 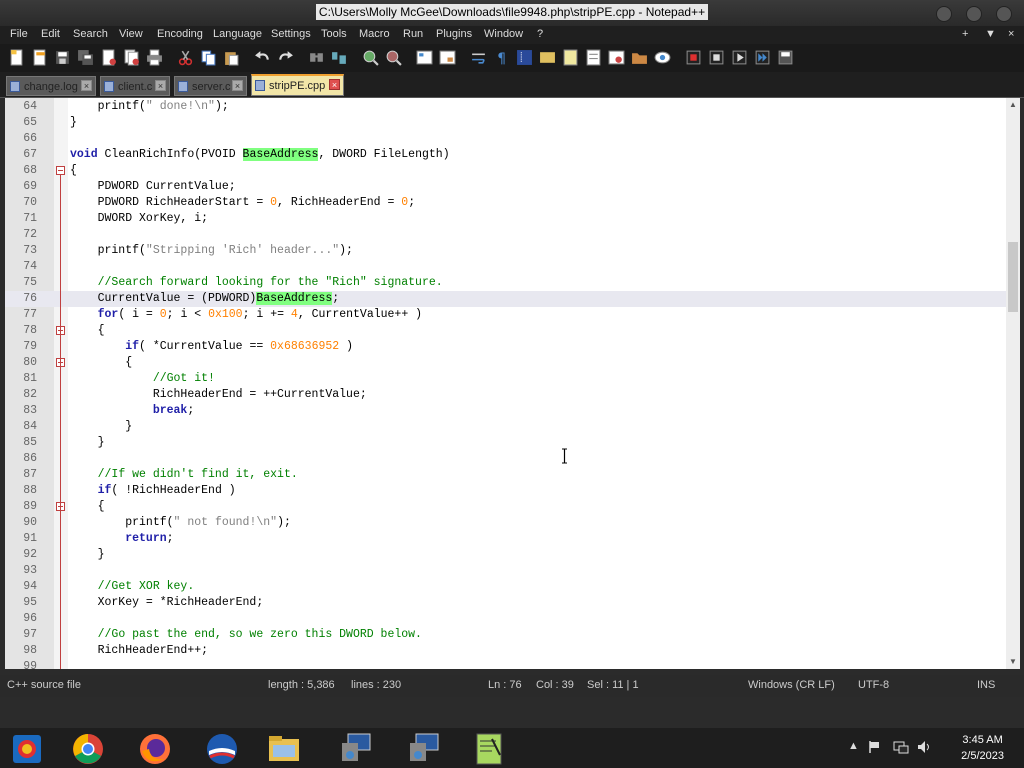 What do you see at coordinates (505, 427) in the screenshot?
I see `code-line: 84 }` at bounding box center [505, 427].